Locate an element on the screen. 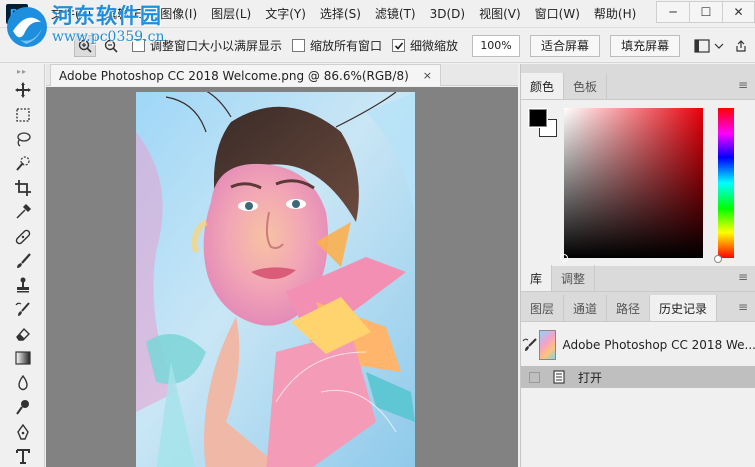 Image resolution: width=755 pixels, height=467 pixels. maximize-button: ☐ is located at coordinates (705, 12).